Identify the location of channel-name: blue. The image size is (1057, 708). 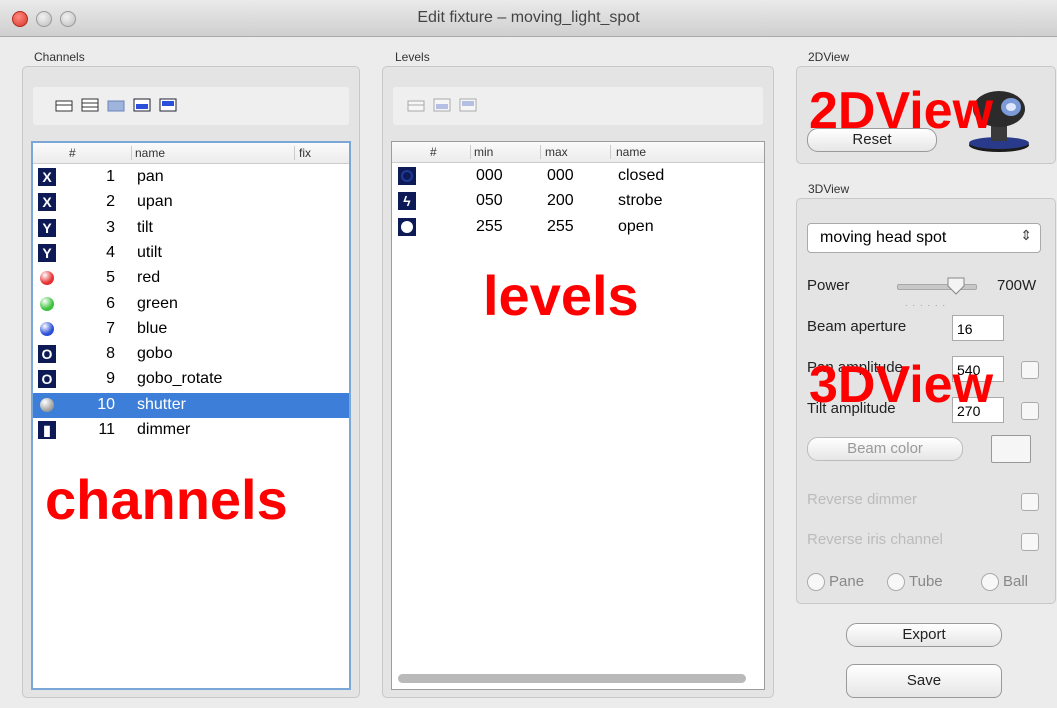
(152, 328).